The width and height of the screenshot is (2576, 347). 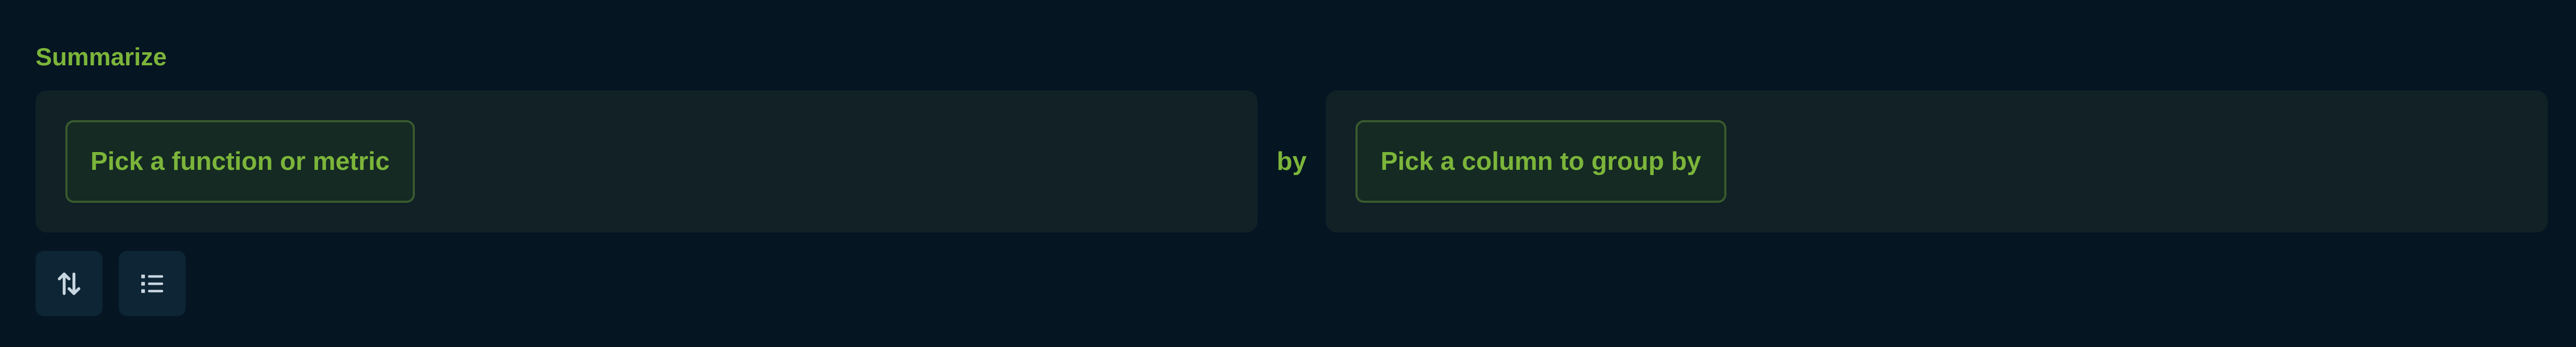 I want to click on sort-arrows-icon, so click(x=69, y=283).